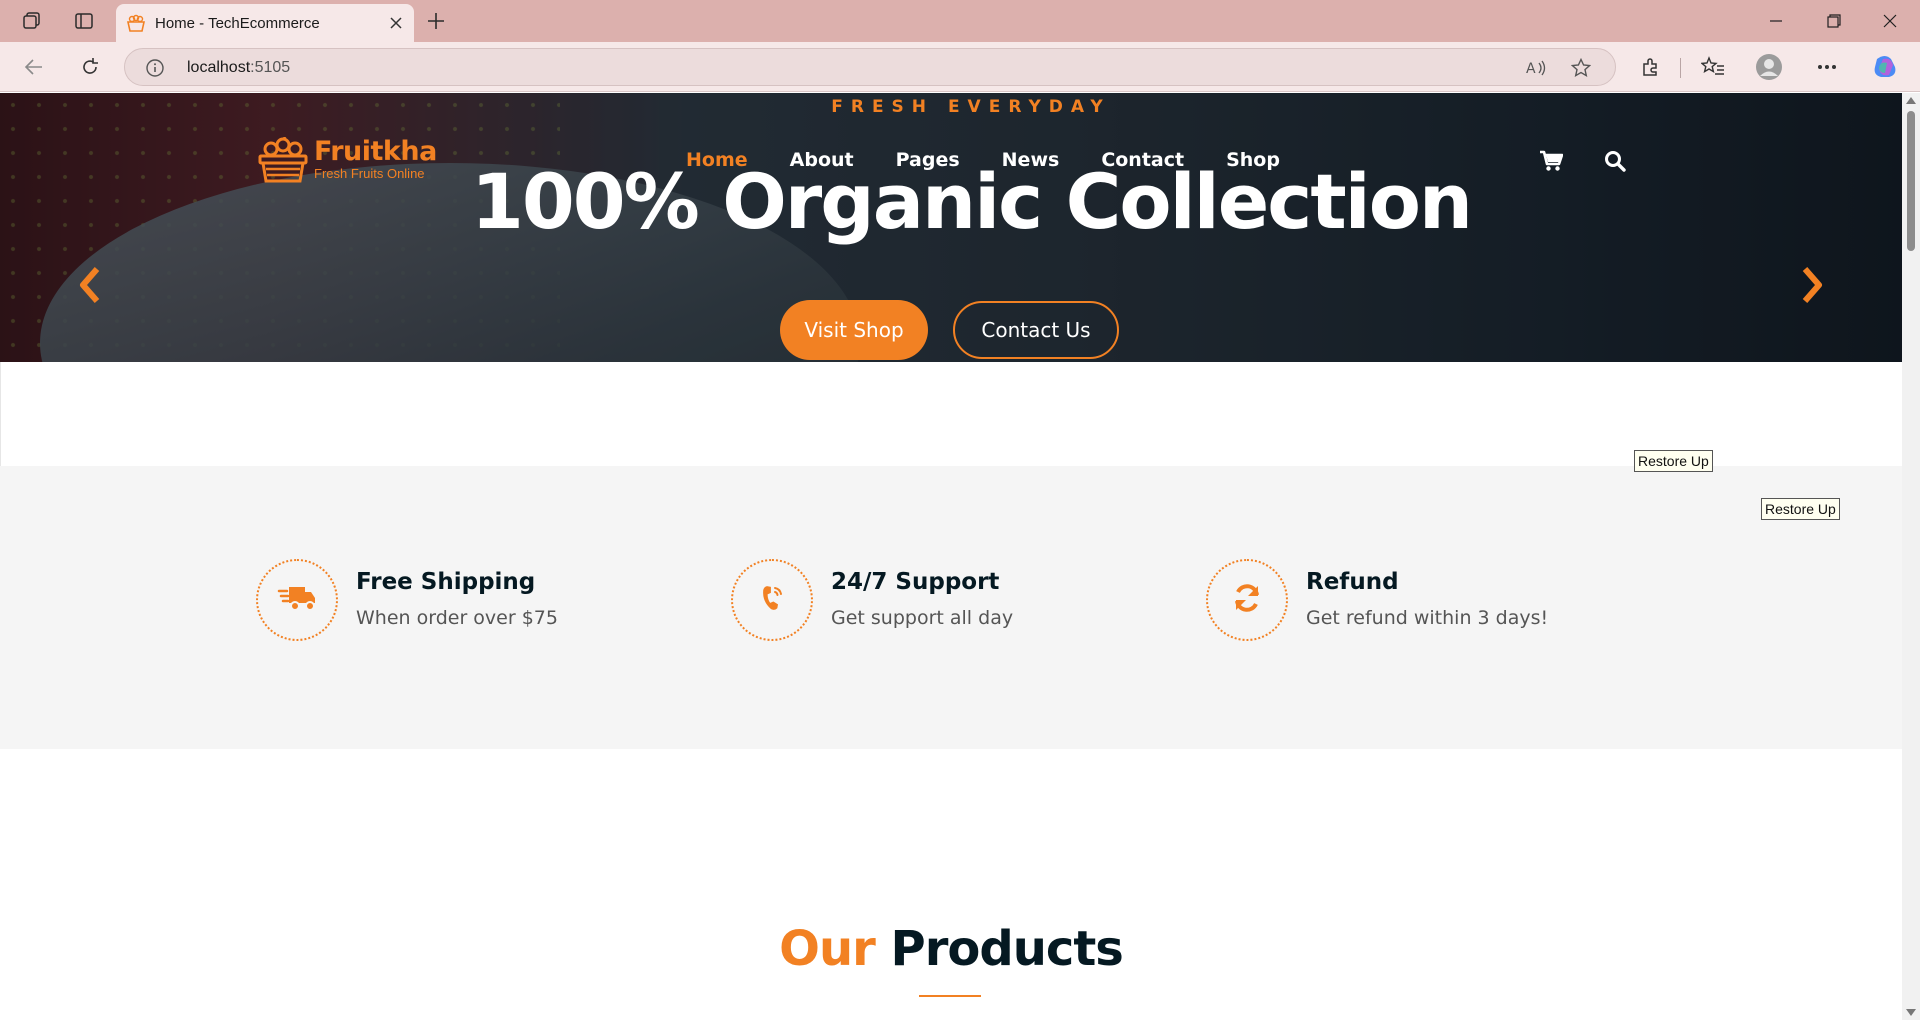  Describe the element at coordinates (922, 618) in the screenshot. I see `feature-subtitle: Get support all day` at that location.